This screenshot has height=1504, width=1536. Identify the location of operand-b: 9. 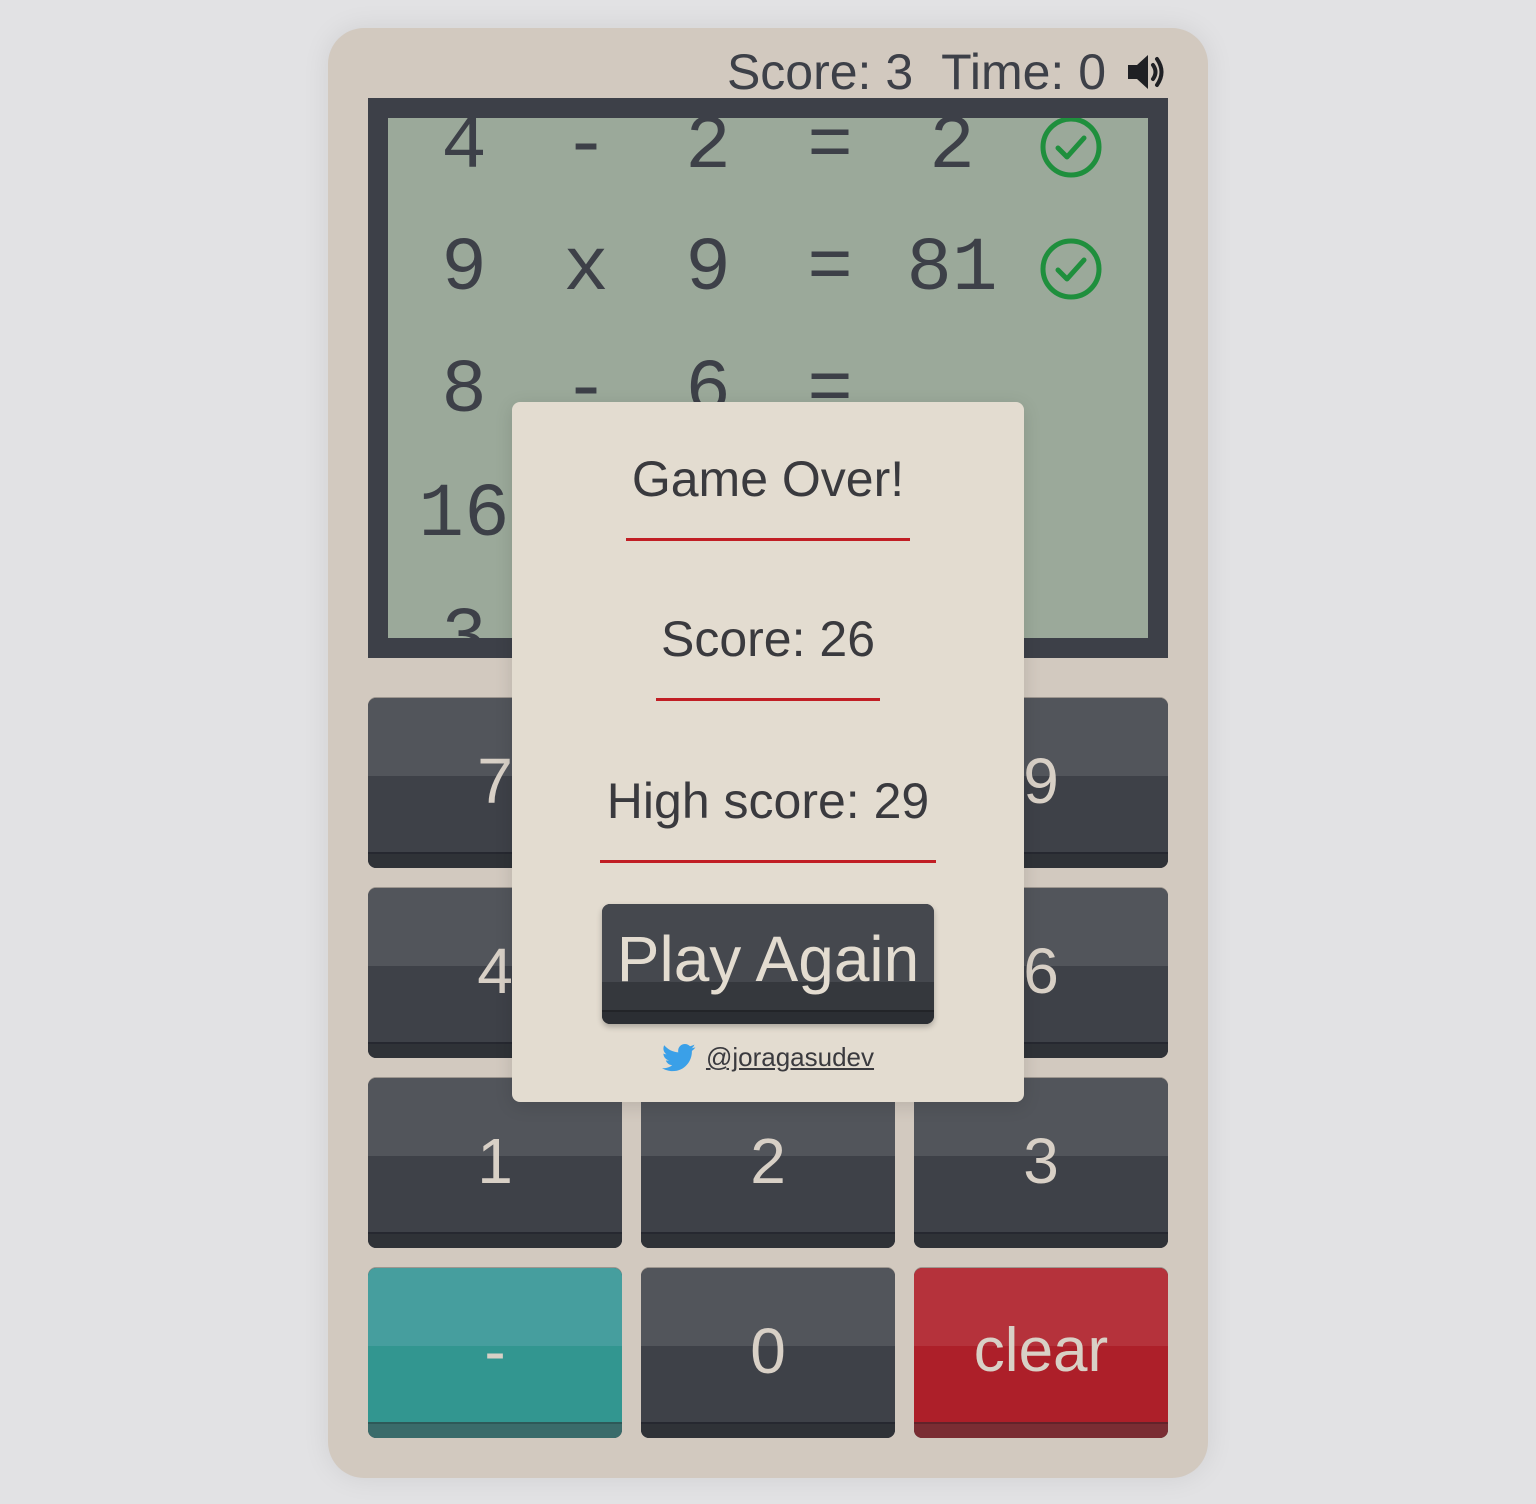
(708, 269).